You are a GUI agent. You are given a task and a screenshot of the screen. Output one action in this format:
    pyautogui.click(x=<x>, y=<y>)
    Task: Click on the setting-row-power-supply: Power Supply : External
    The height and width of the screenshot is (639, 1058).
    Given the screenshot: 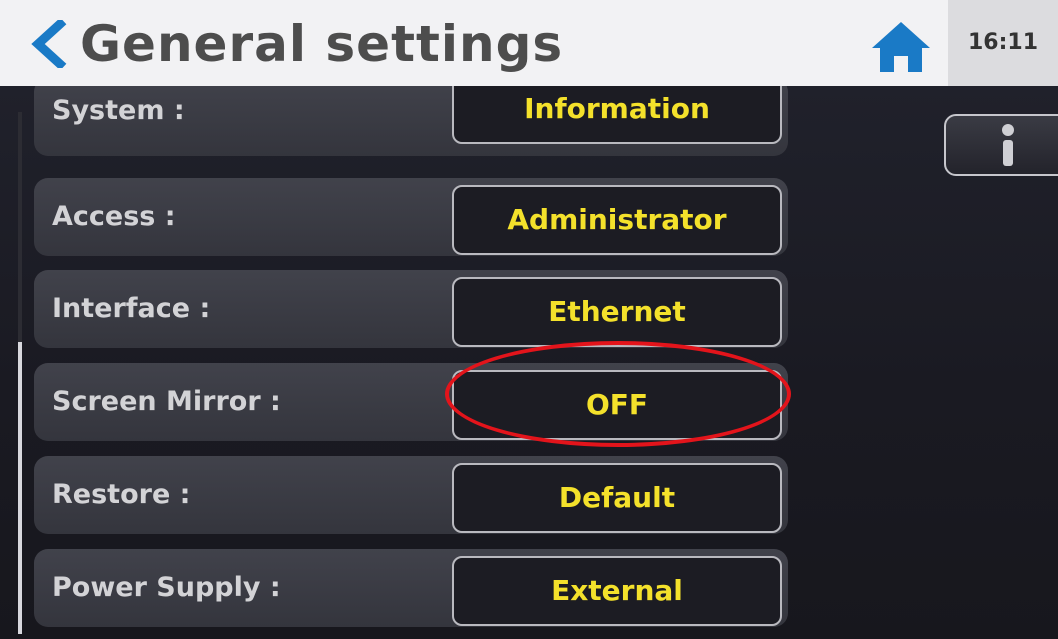 What is the action you would take?
    pyautogui.click(x=411, y=588)
    